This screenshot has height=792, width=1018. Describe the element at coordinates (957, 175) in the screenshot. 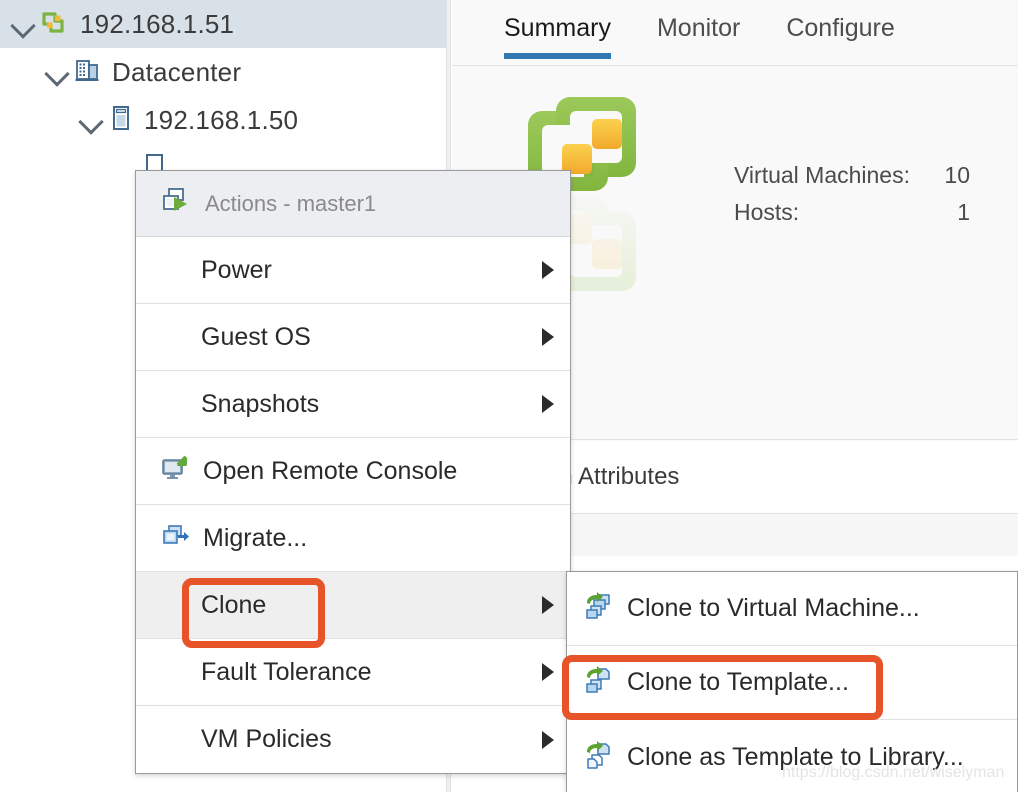

I see `stat-value: 10` at that location.